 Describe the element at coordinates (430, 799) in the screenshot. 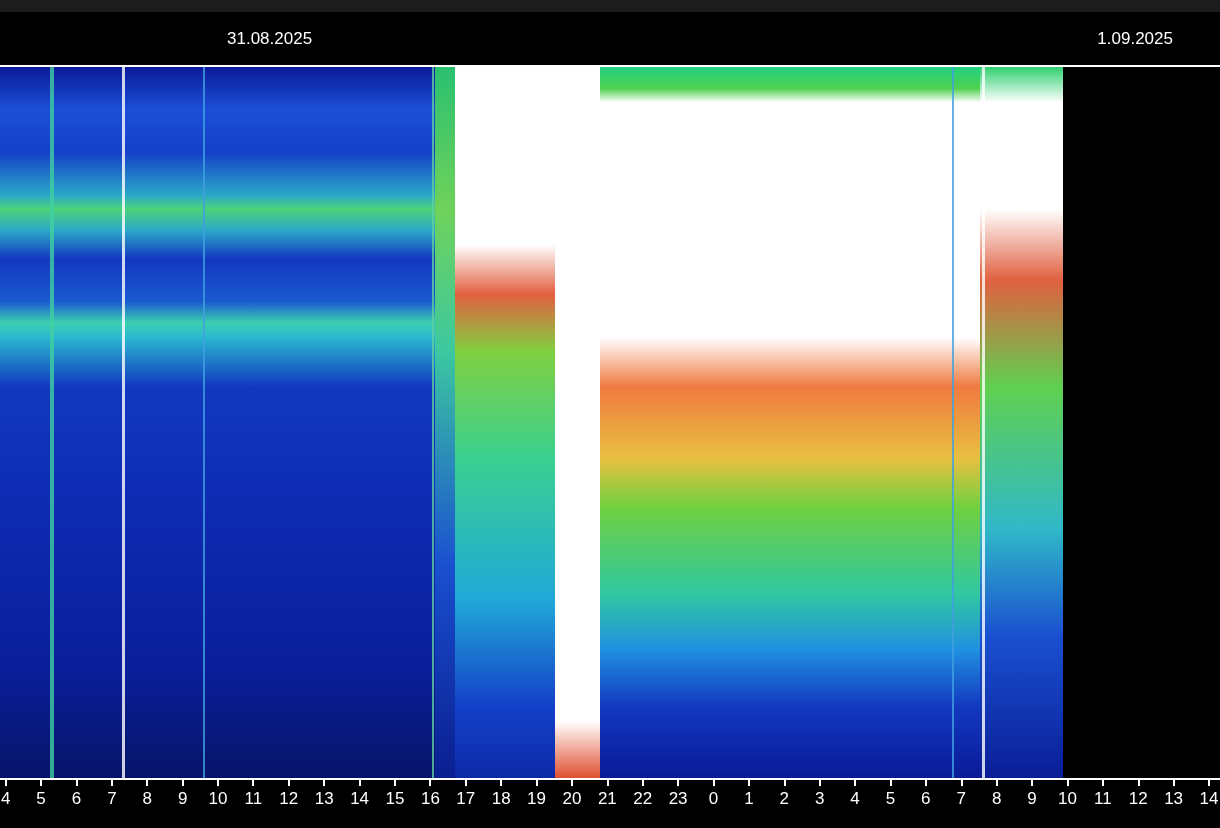

I see `hour-label: 16` at that location.